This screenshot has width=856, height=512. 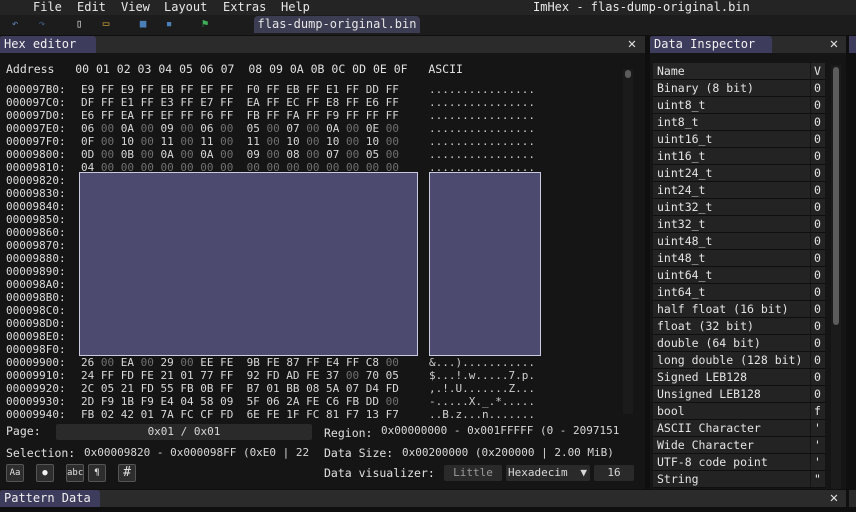 What do you see at coordinates (739, 190) in the screenshot?
I see `inspector-row: int24_t 0` at bounding box center [739, 190].